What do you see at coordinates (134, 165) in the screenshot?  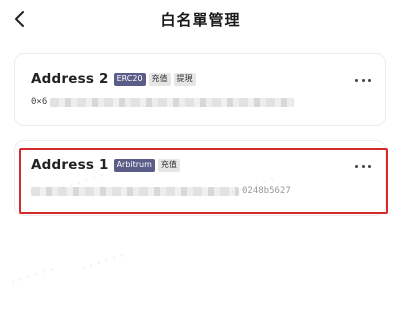 I see `network-badge: Arbitrum` at bounding box center [134, 165].